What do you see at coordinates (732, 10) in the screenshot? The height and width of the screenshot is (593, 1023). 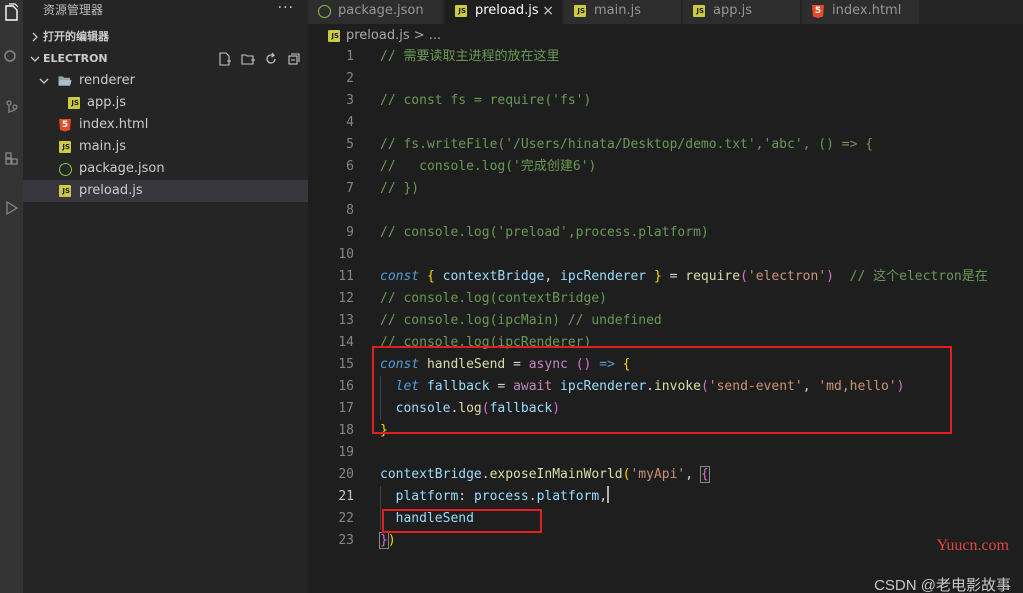 I see `tab-label: app.js` at bounding box center [732, 10].